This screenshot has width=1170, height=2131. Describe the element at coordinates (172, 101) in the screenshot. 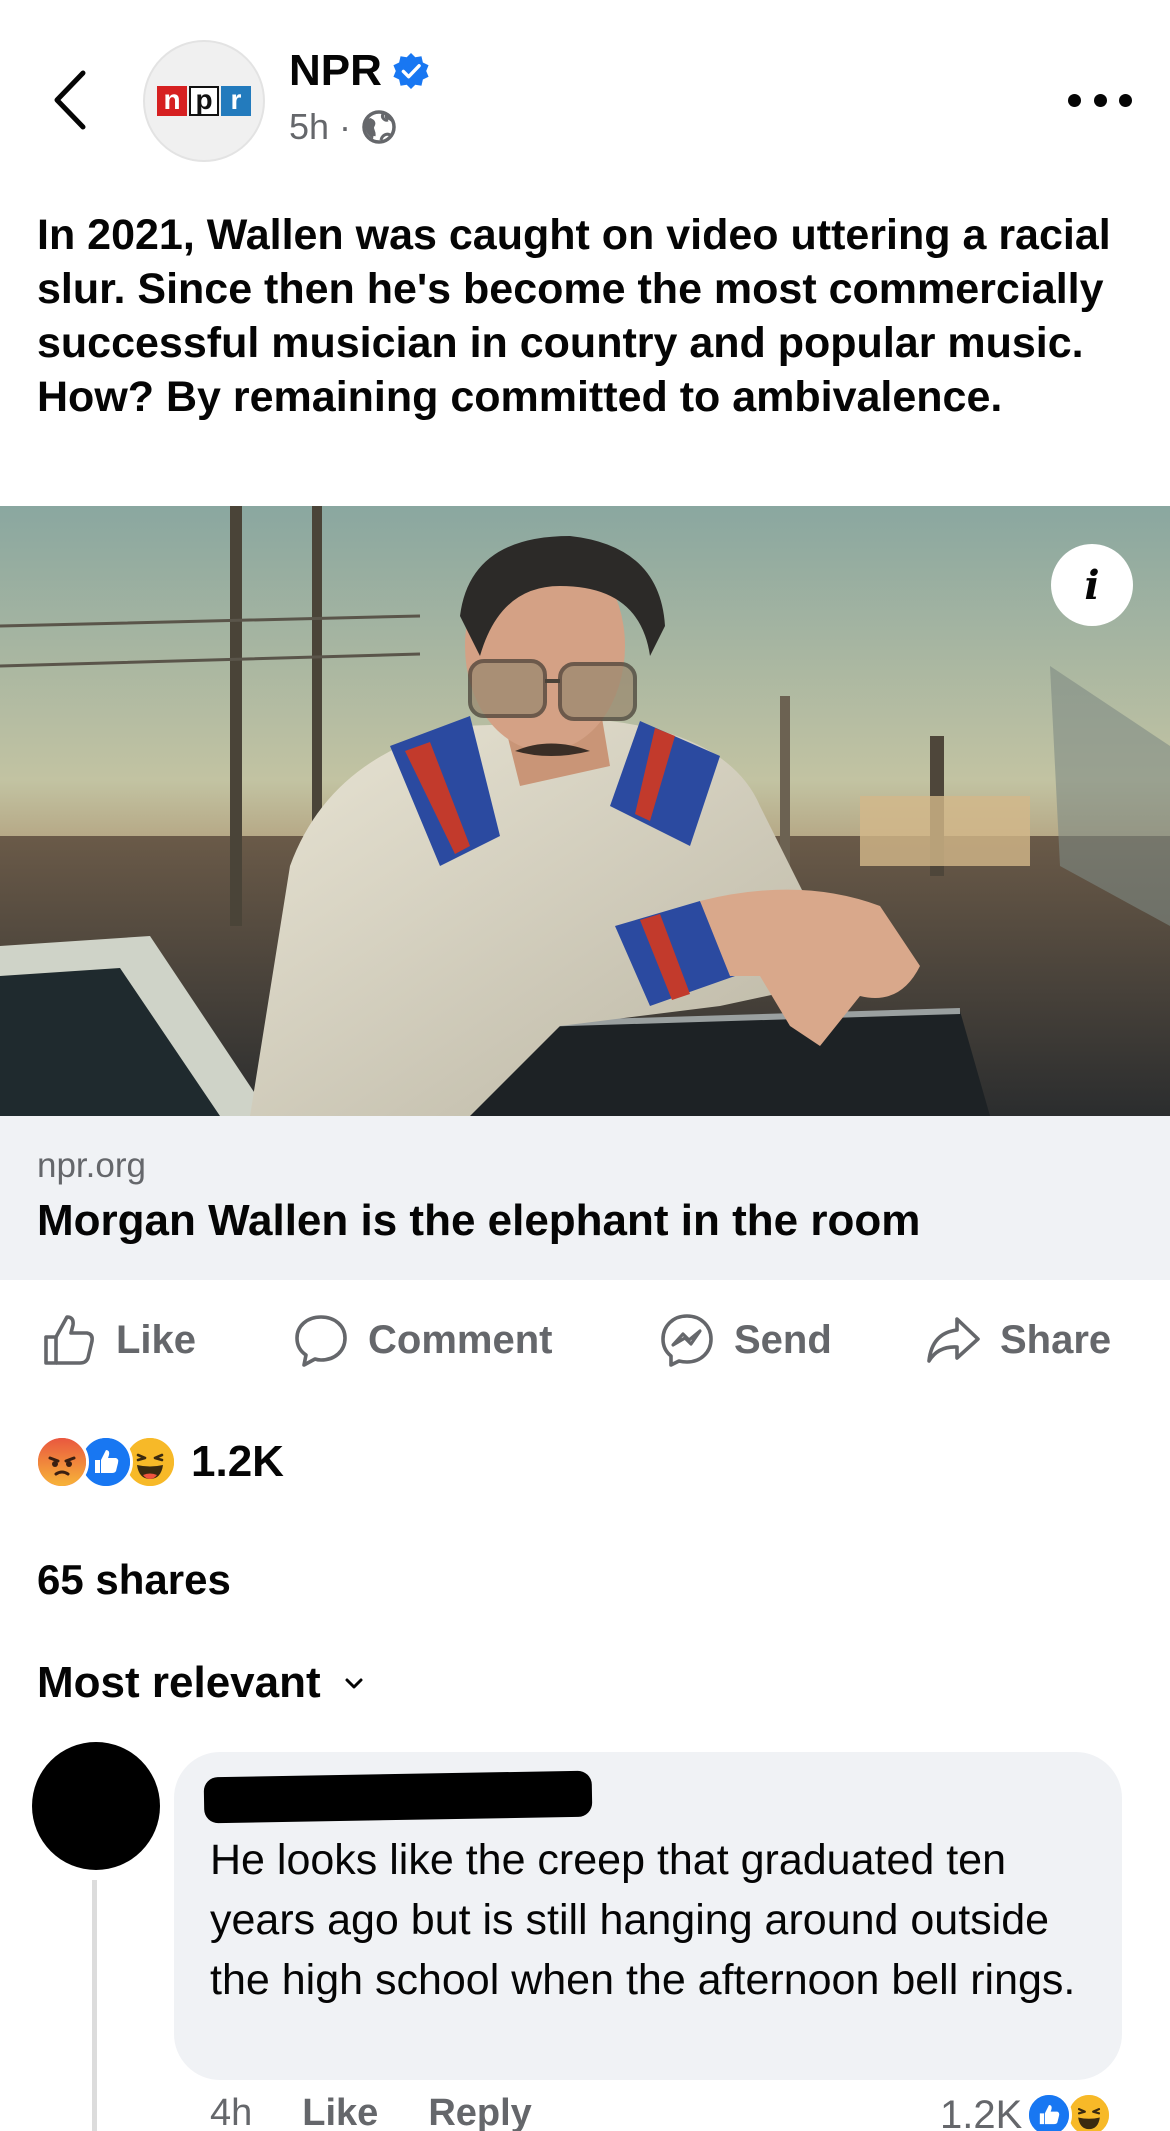

I see `logo-letter-n: n` at that location.